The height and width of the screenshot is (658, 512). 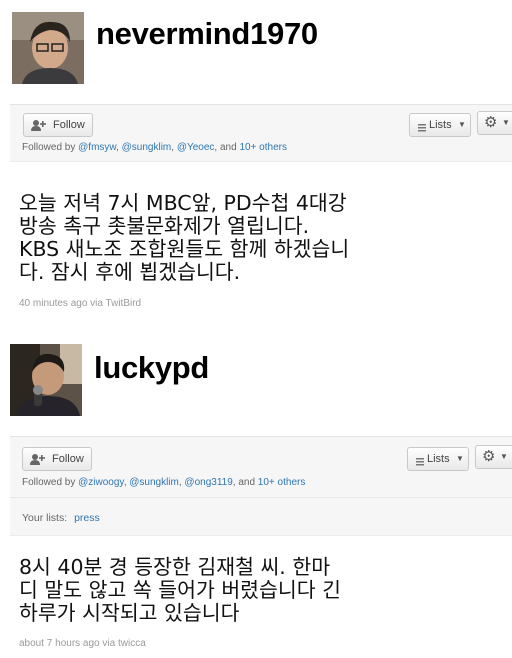 I want to click on follower-link: @Yeoec, so click(x=196, y=147).